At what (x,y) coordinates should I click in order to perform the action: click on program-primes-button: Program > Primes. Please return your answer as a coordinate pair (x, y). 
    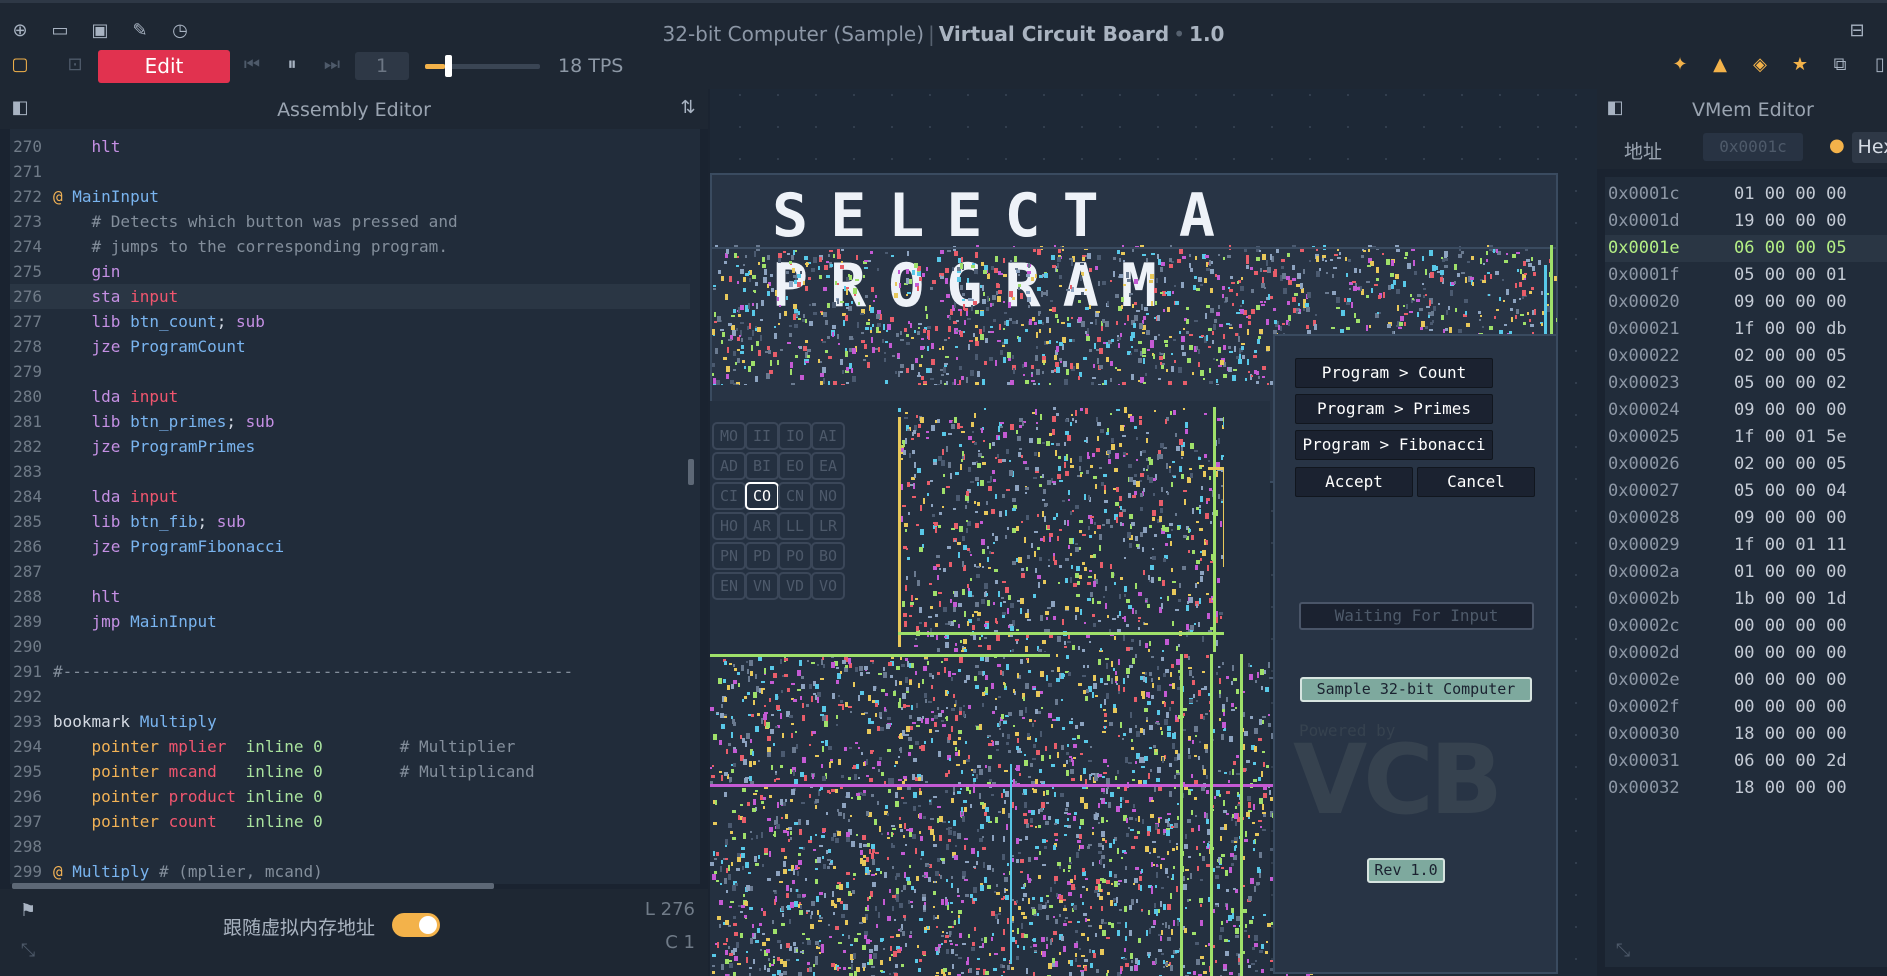
    Looking at the image, I should click on (1394, 409).